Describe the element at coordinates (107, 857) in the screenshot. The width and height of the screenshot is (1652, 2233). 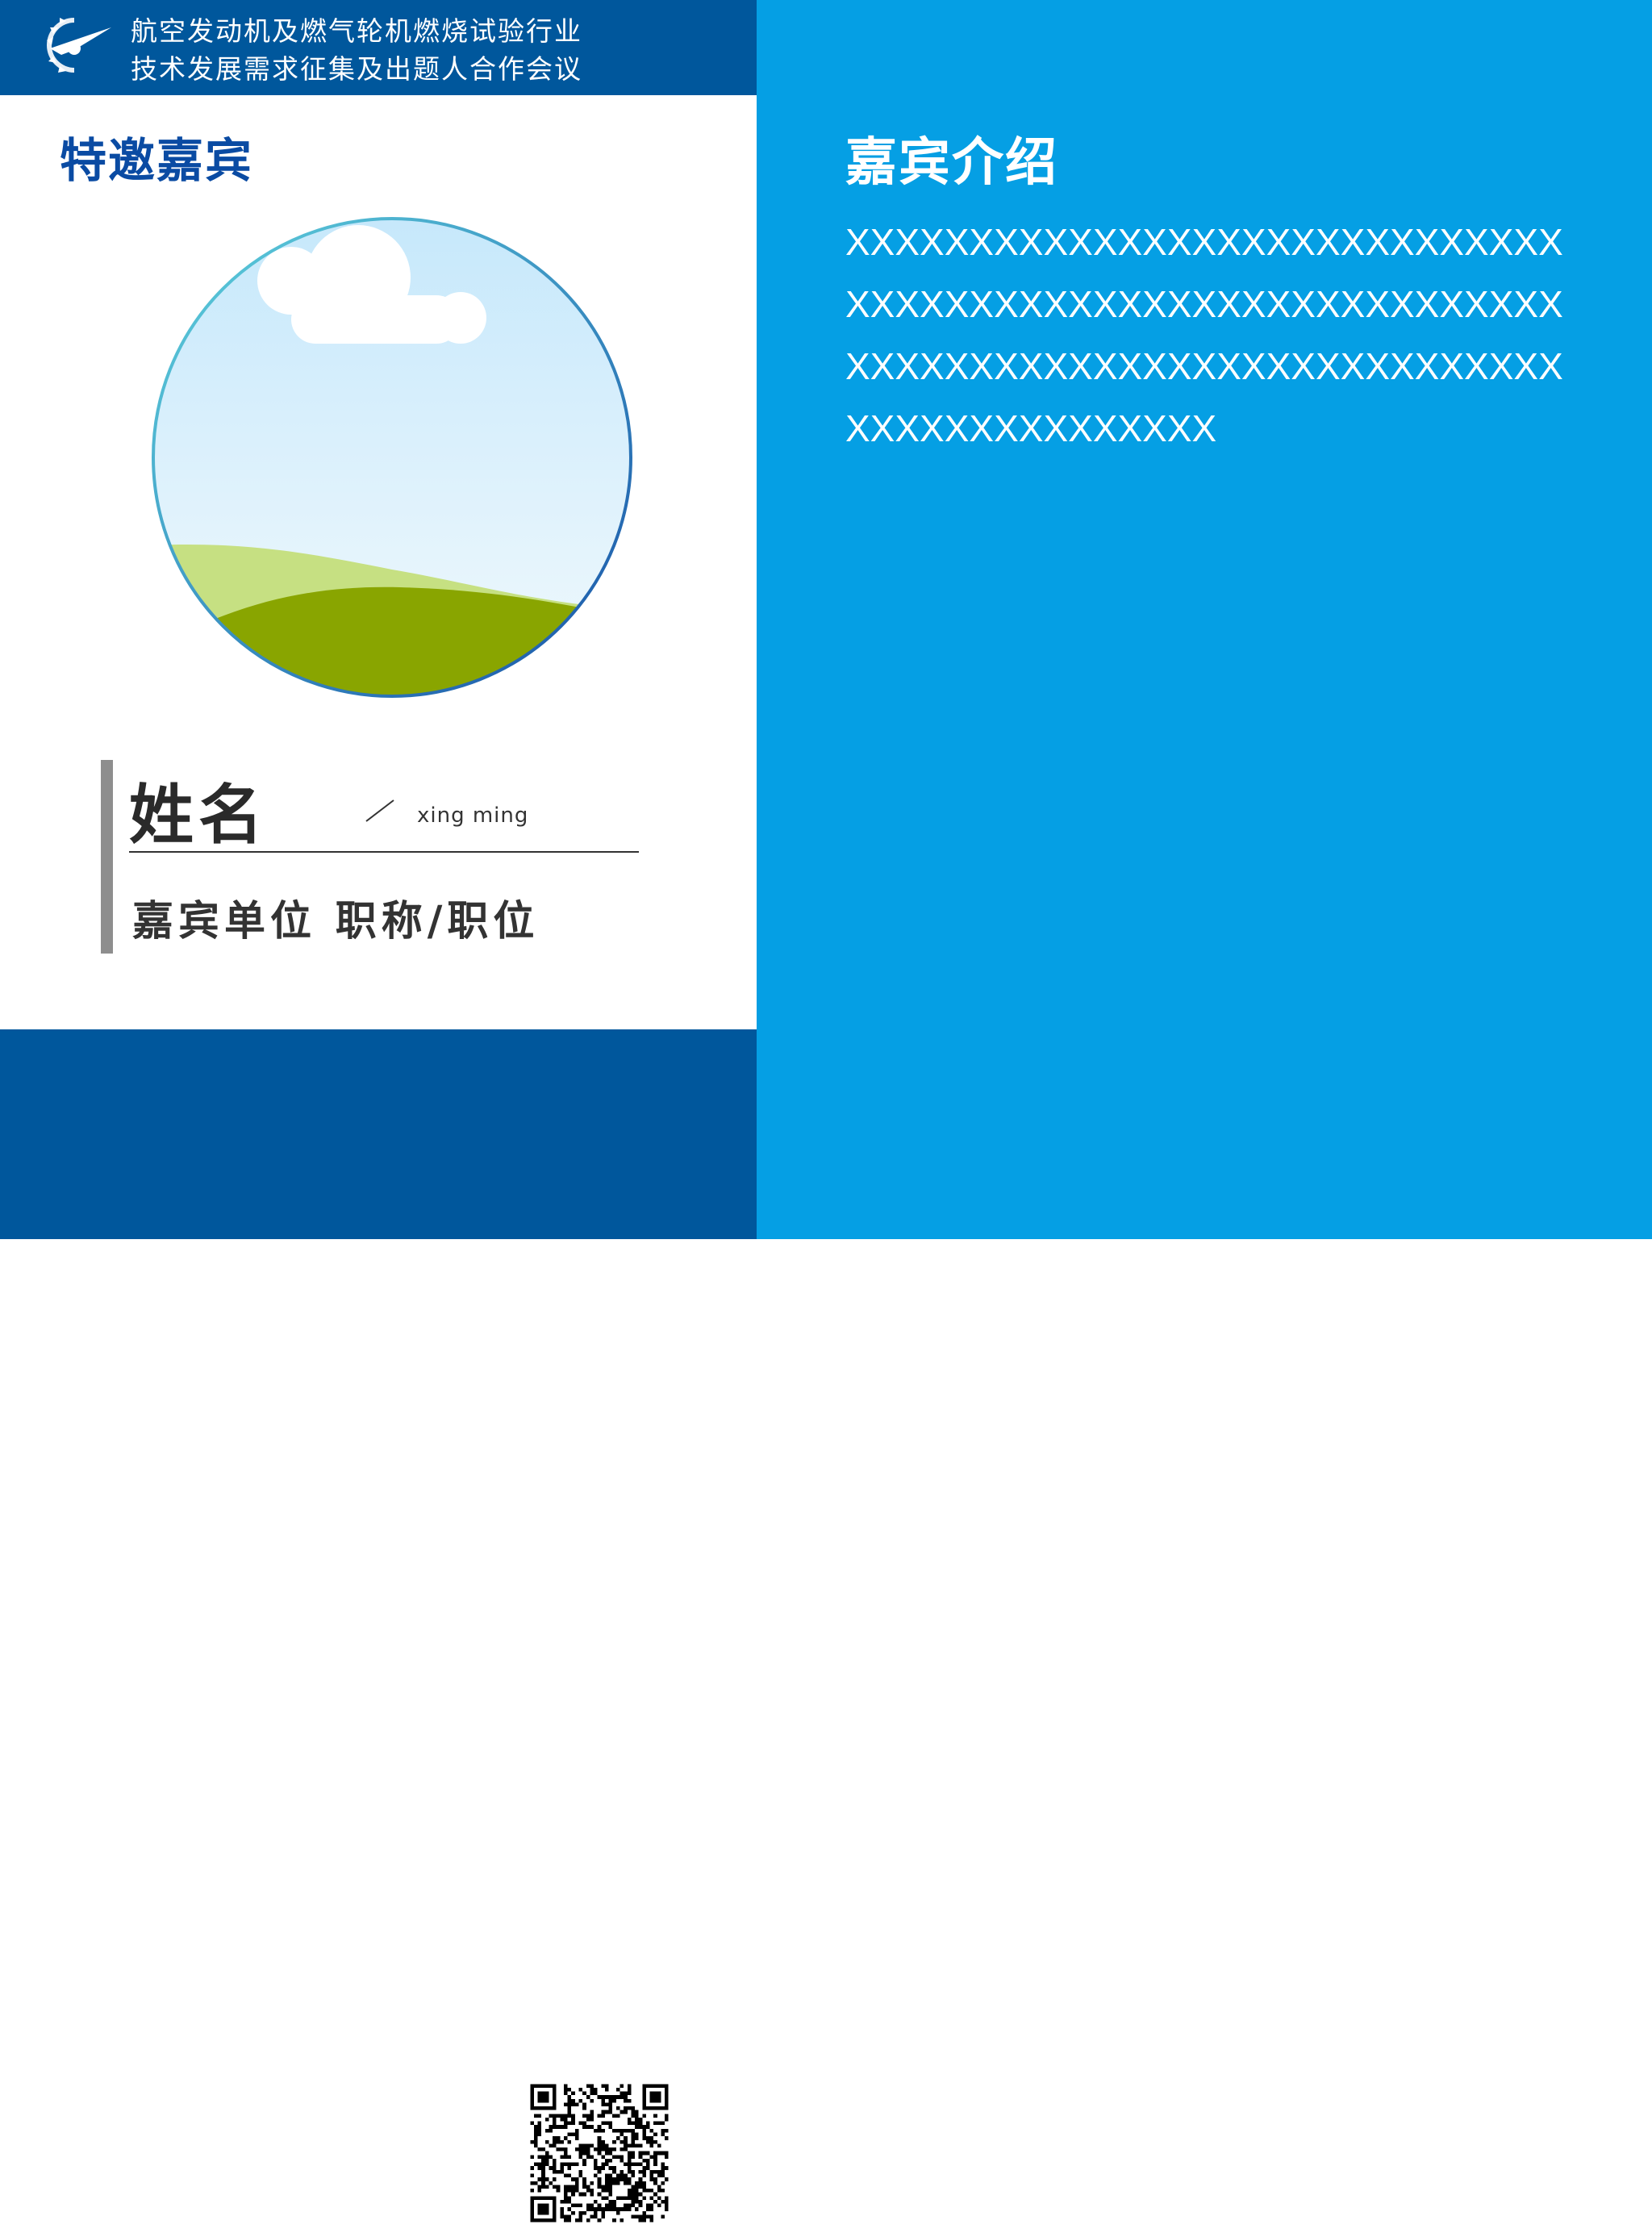
I see `name-accent-bar` at that location.